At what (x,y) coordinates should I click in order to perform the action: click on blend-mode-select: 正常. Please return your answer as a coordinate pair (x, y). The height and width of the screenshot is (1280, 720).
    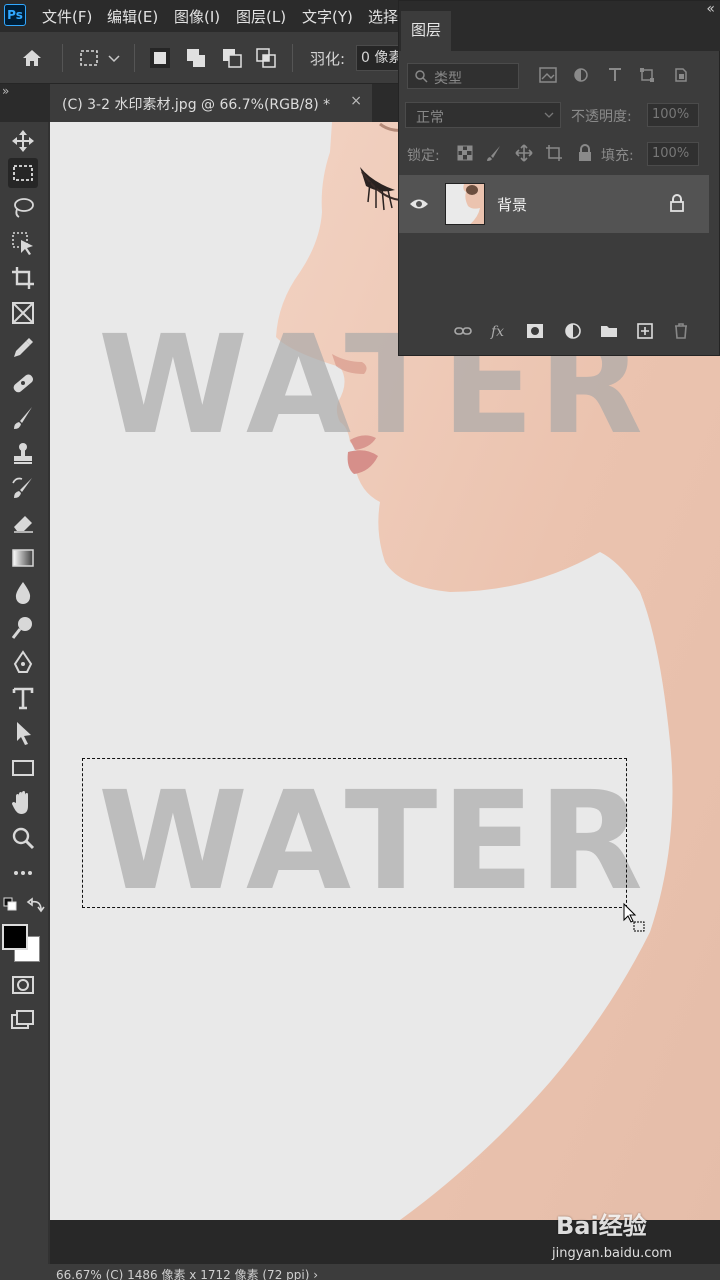
    Looking at the image, I should click on (483, 115).